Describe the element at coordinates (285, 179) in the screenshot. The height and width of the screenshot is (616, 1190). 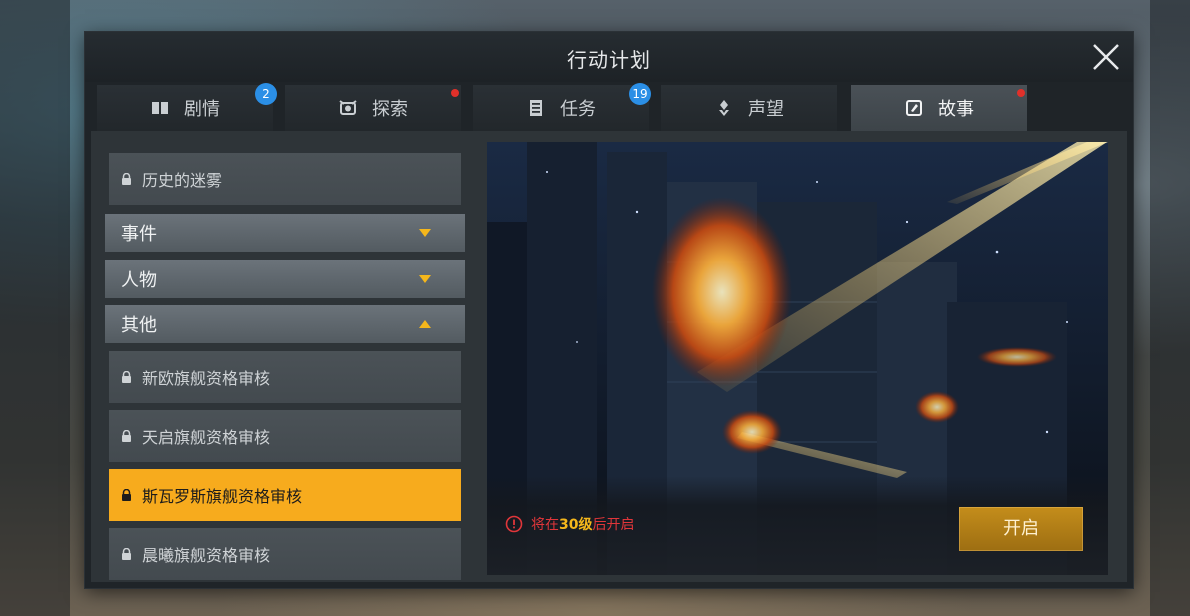
I see `list-item-mist-of-history: 历史的迷雾` at that location.